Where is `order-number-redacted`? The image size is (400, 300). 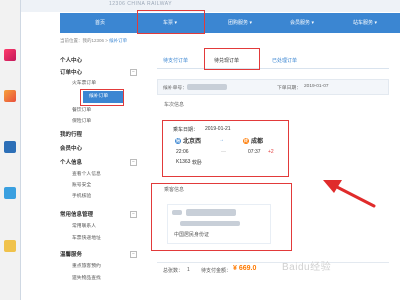 order-number-redacted is located at coordinates (207, 87).